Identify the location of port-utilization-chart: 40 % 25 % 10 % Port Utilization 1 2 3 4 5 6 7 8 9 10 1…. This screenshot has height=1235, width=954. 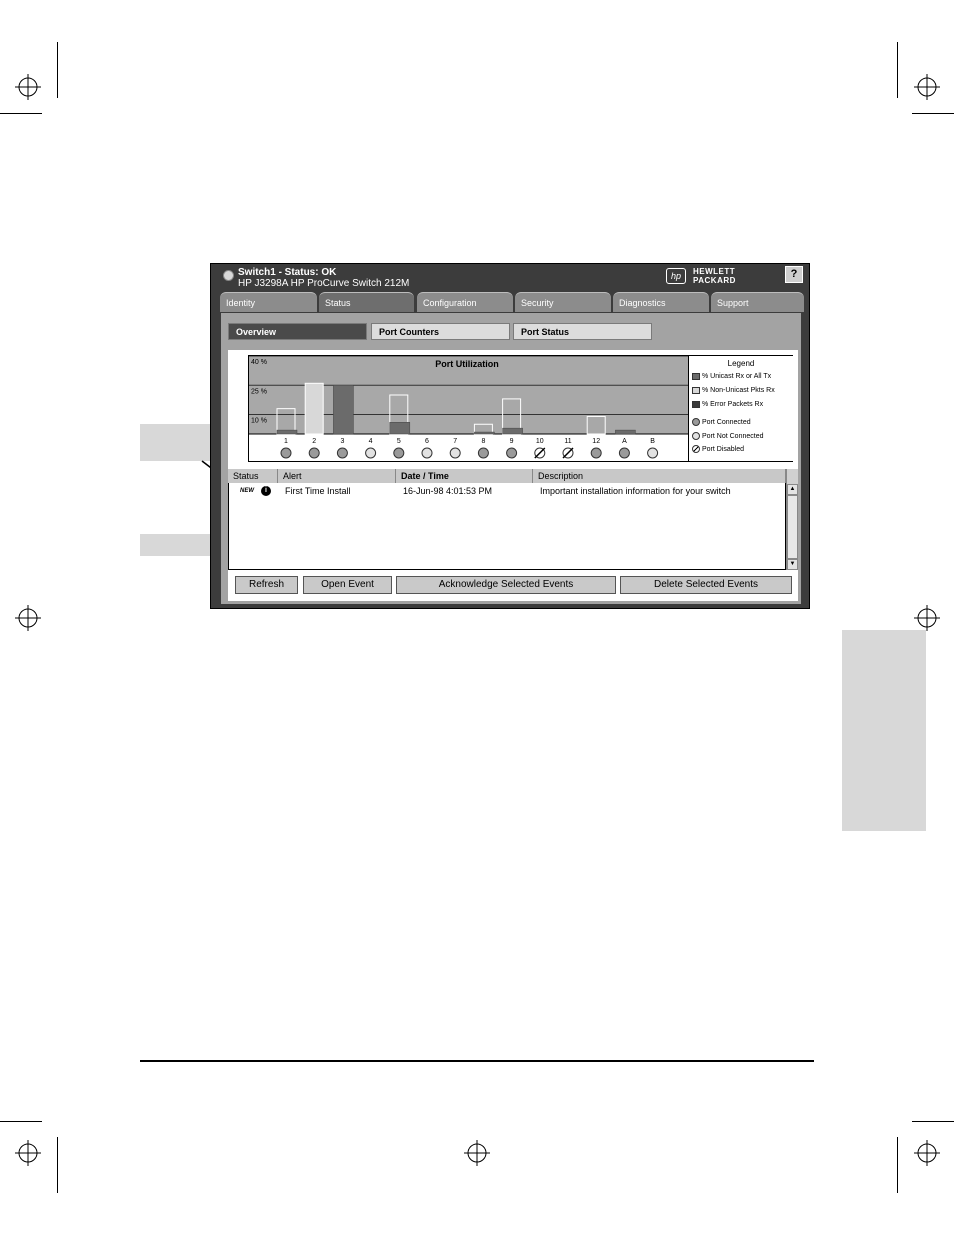
(520, 408).